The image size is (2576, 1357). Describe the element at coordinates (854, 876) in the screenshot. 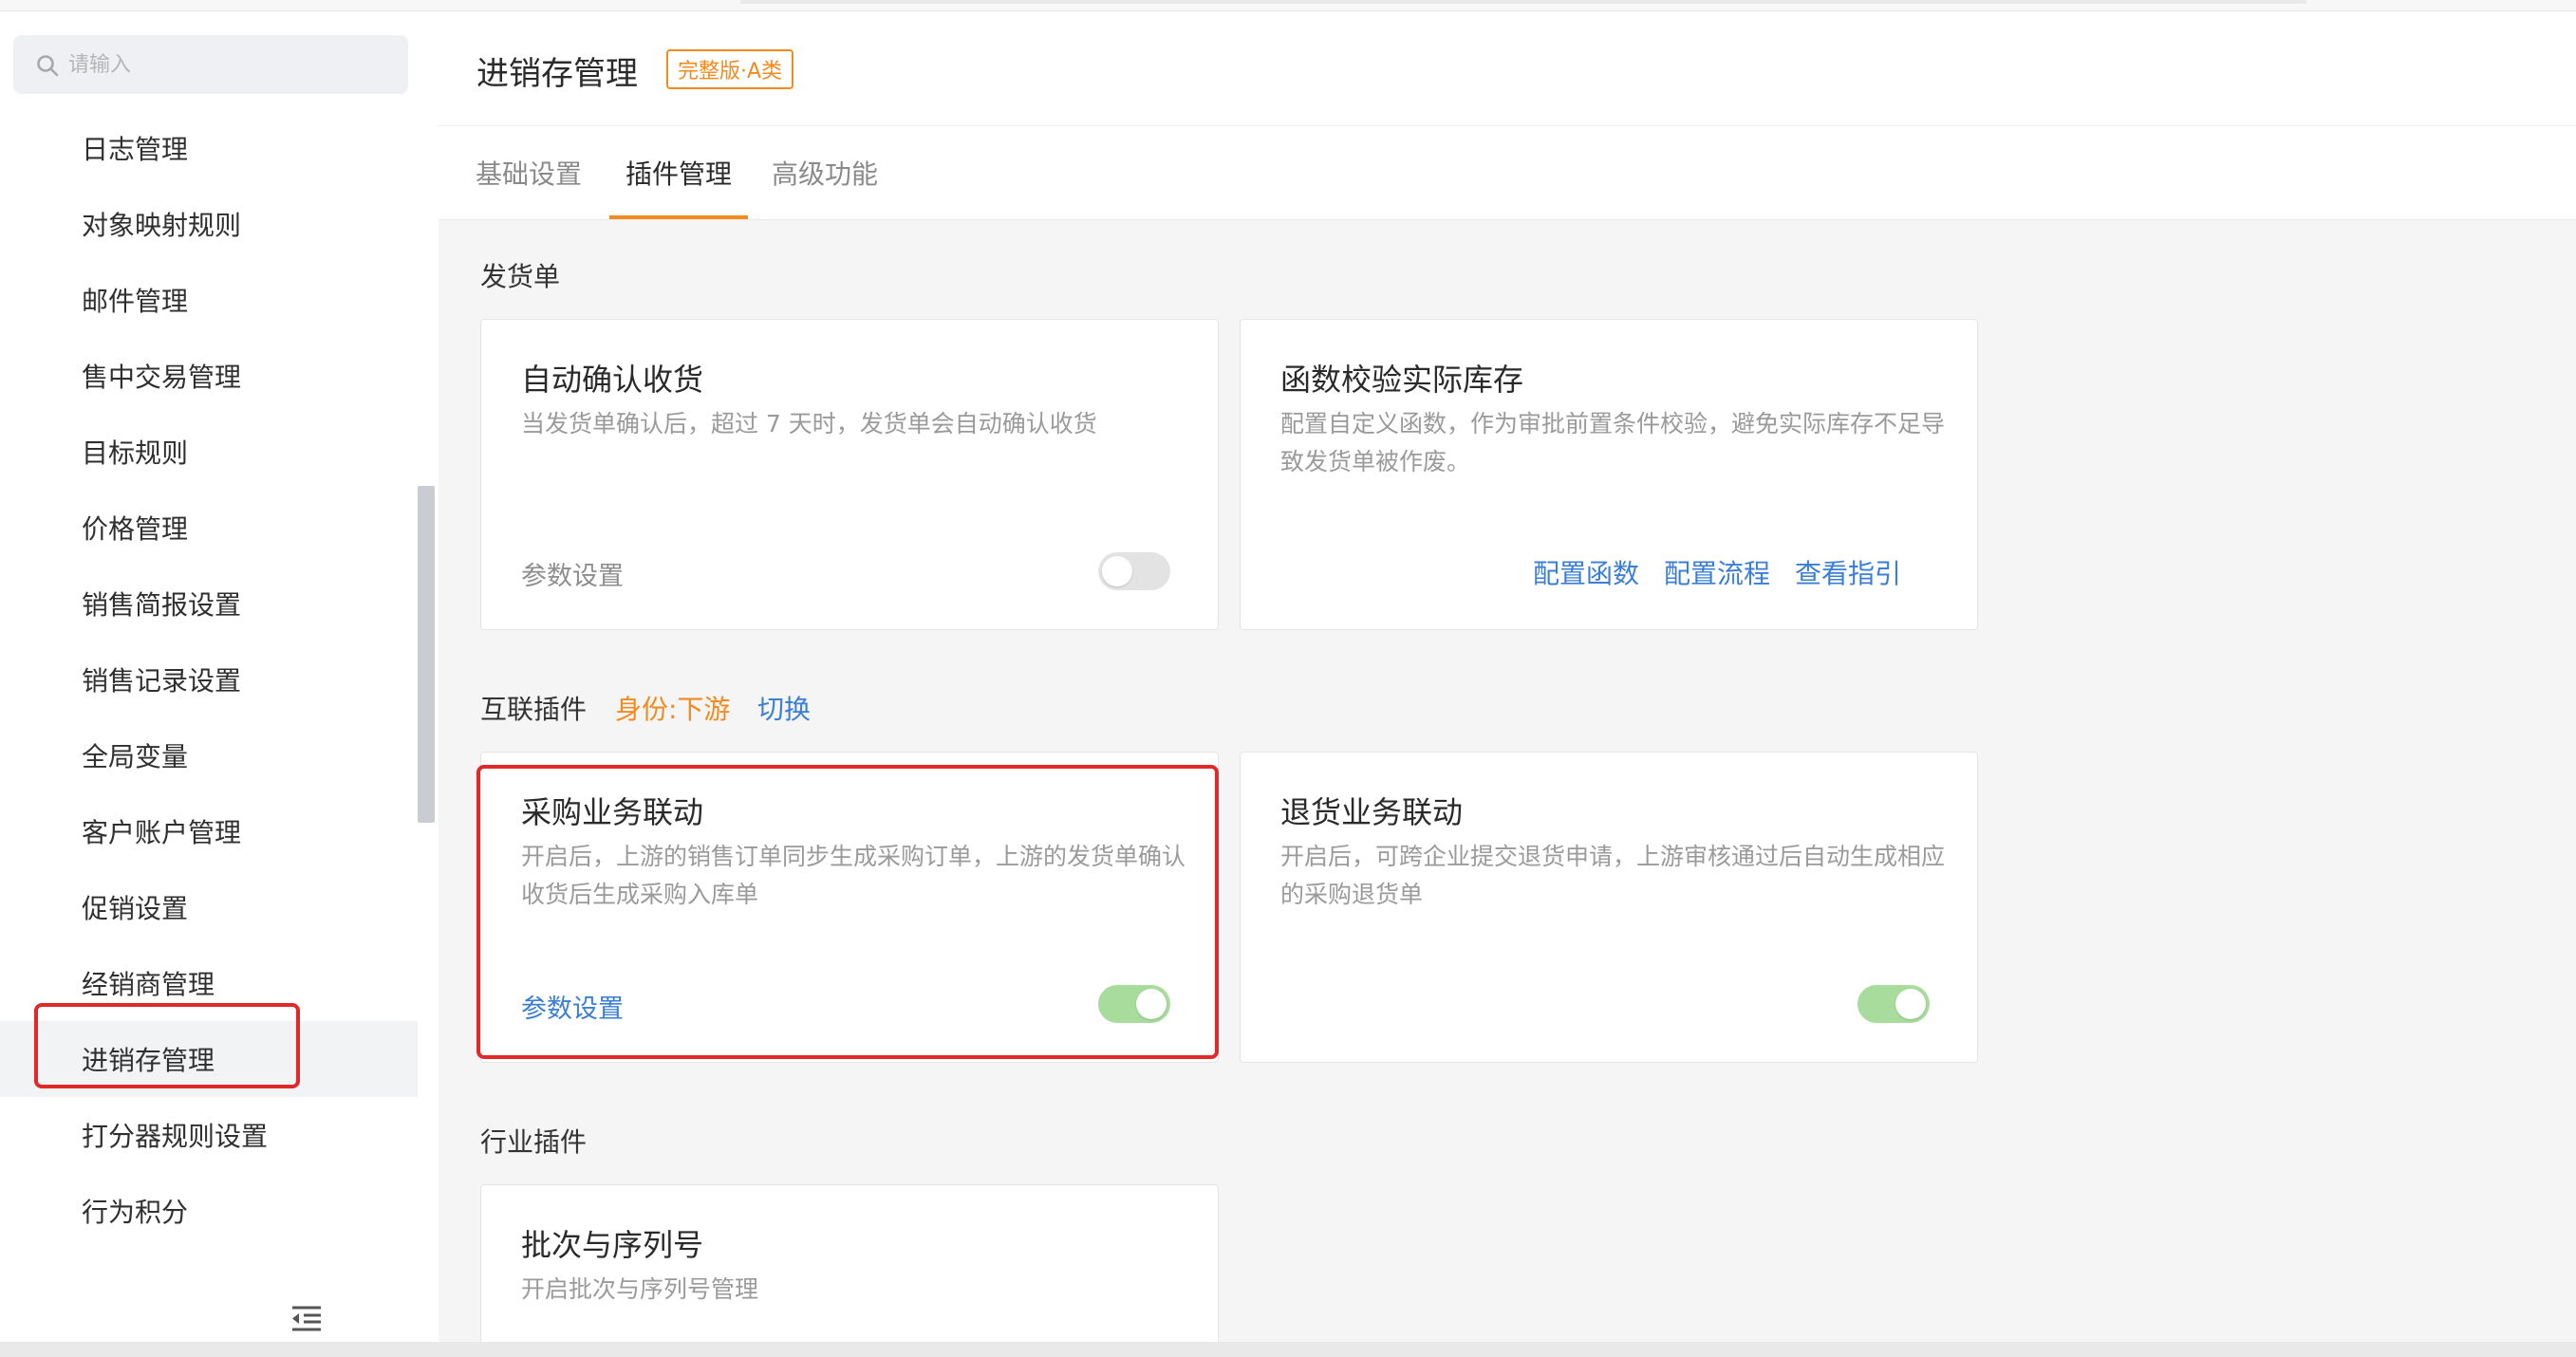

I see `card-description: 开启后，上游的销售订单同步生成采购订单，上游的发货单确认收货后生成采购入库单` at that location.